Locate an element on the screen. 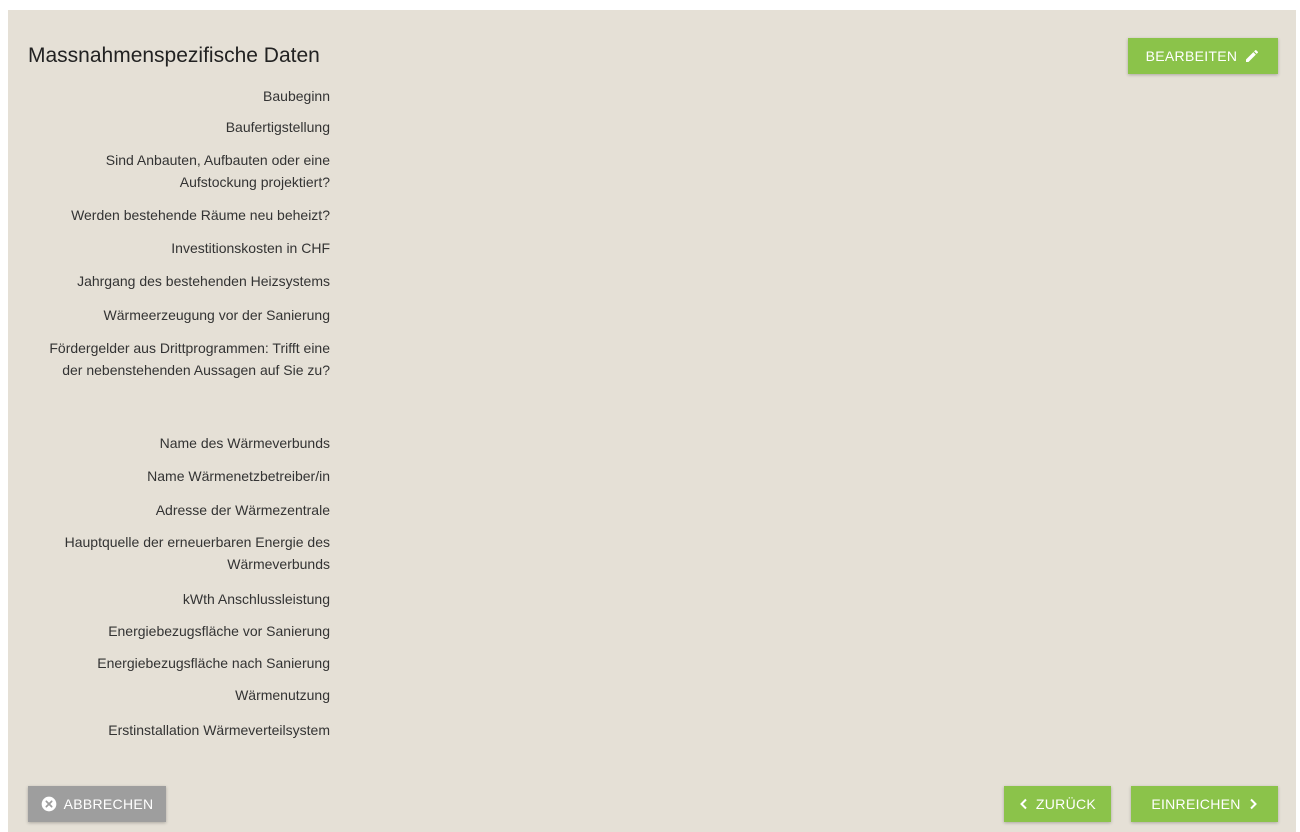  close-circle-icon is located at coordinates (49, 804).